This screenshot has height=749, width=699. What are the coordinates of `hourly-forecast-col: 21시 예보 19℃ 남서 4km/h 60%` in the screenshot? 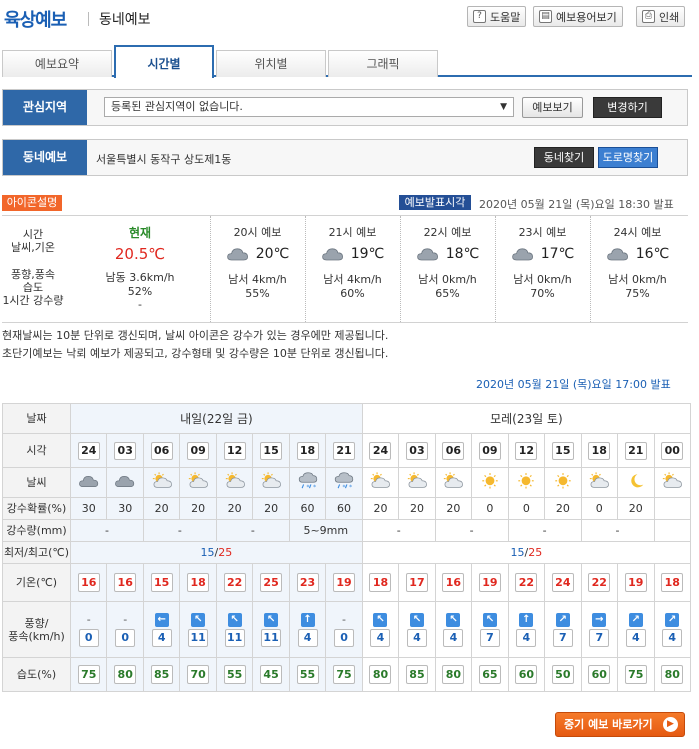 It's located at (352, 269).